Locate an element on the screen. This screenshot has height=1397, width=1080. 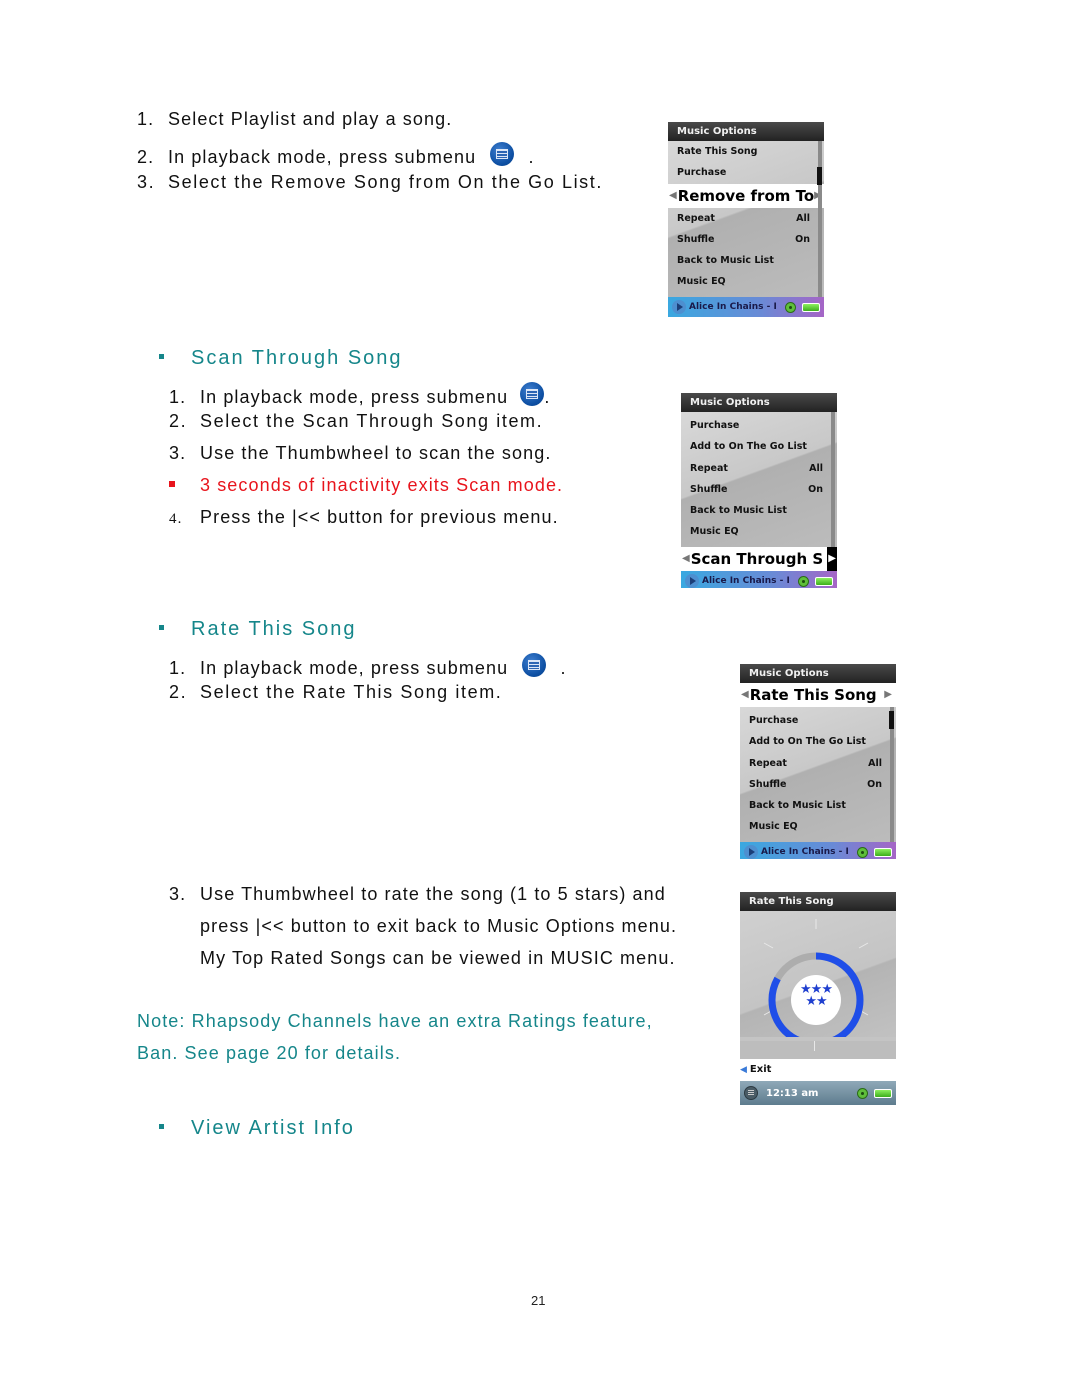
warning-text: 3 seconds of inactivity exits Scan mode. is located at coordinates (382, 485).